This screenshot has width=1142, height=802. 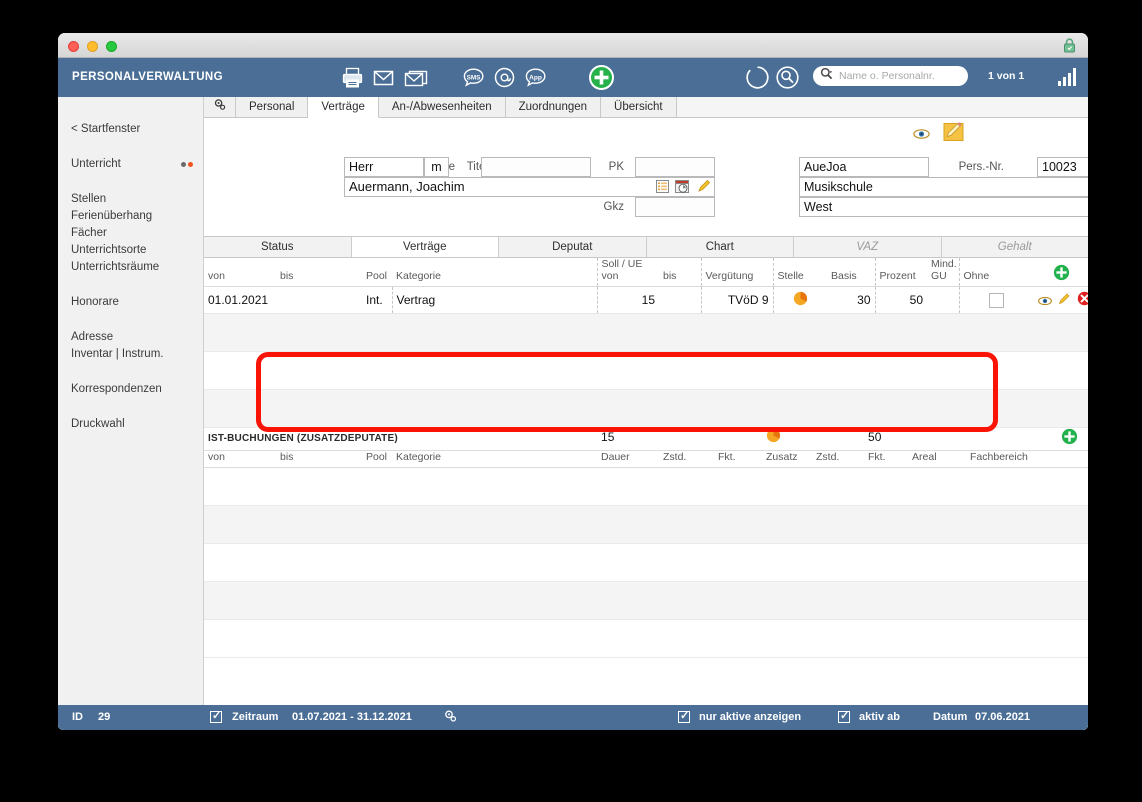 What do you see at coordinates (943, 187) in the screenshot?
I see `mandant-field: Musikschule` at bounding box center [943, 187].